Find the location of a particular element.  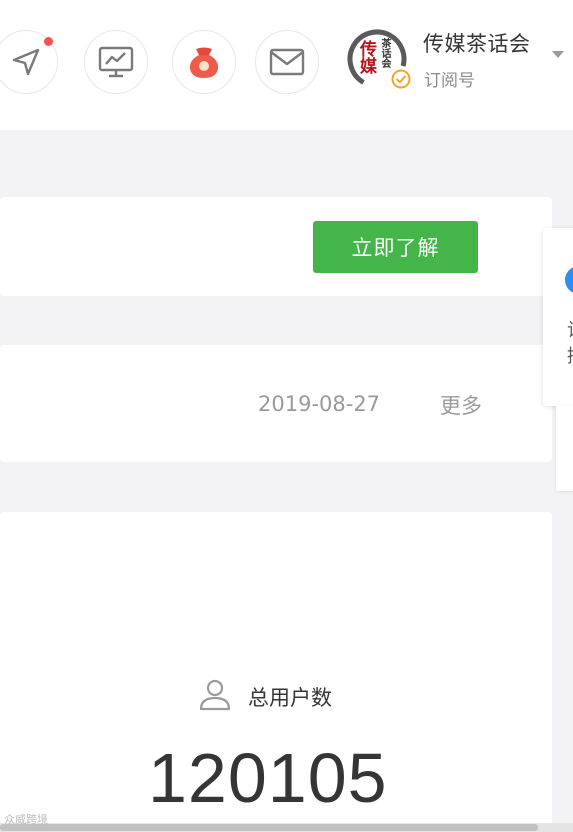

watermark: 众威跨境 is located at coordinates (26, 819).